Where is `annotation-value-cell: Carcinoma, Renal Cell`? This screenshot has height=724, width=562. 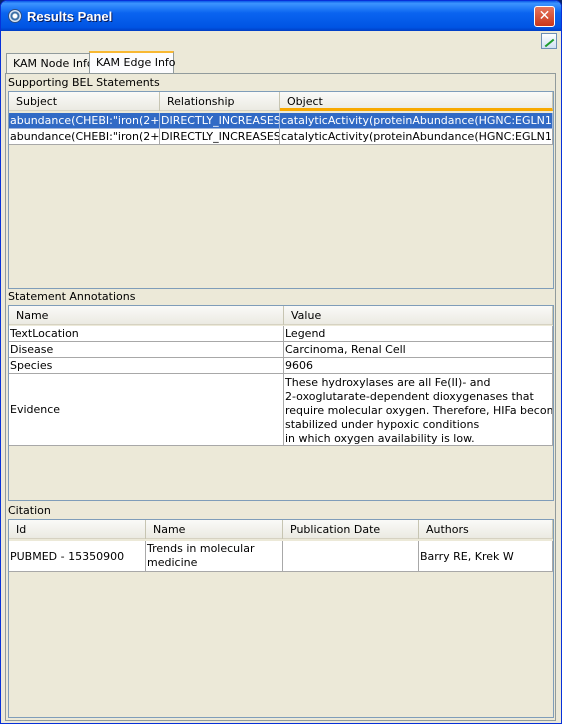
annotation-value-cell: Carcinoma, Renal Cell is located at coordinates (418, 350).